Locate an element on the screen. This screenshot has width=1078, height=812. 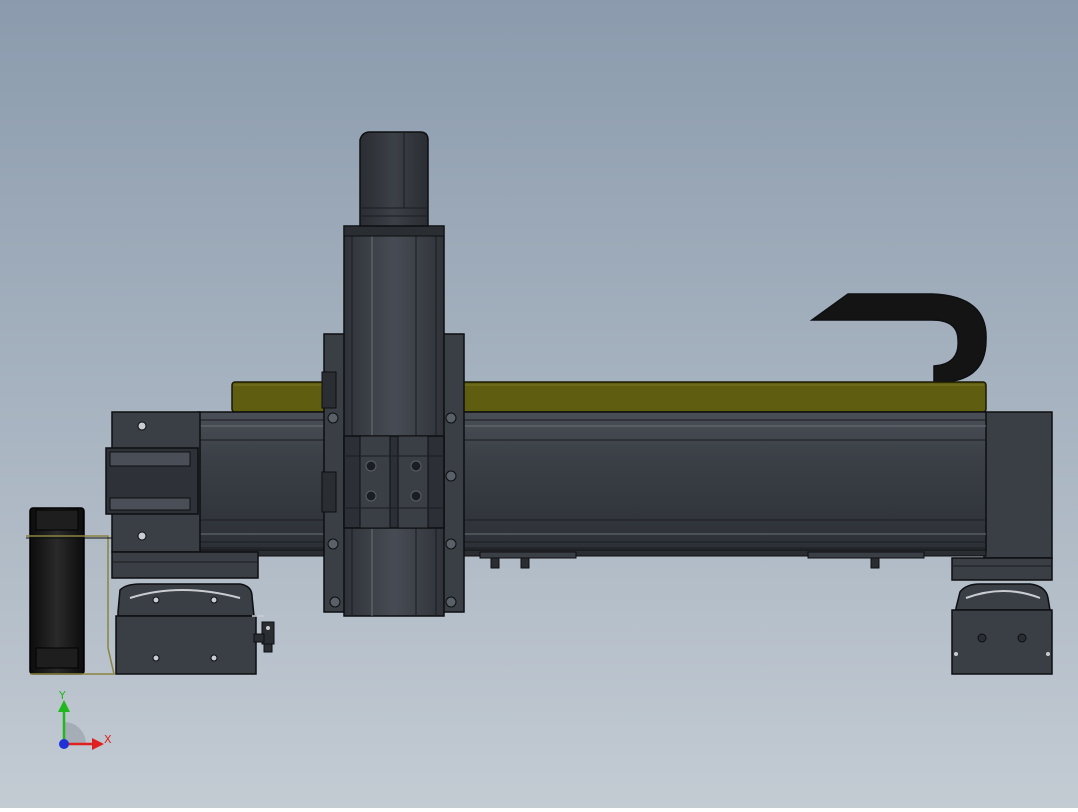
triad-x-label: X is located at coordinates (108, 739).